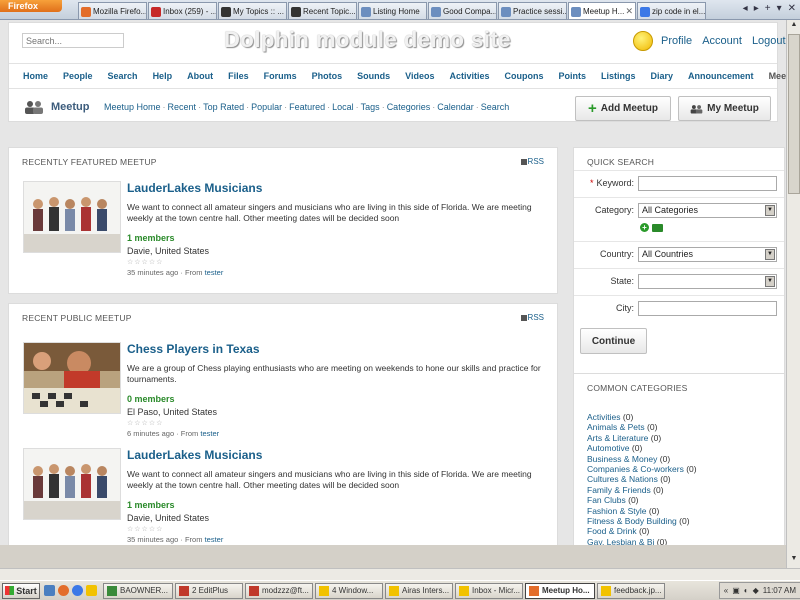  What do you see at coordinates (400, 574) in the screenshot?
I see `horizontal-scrollbar` at bounding box center [400, 574].